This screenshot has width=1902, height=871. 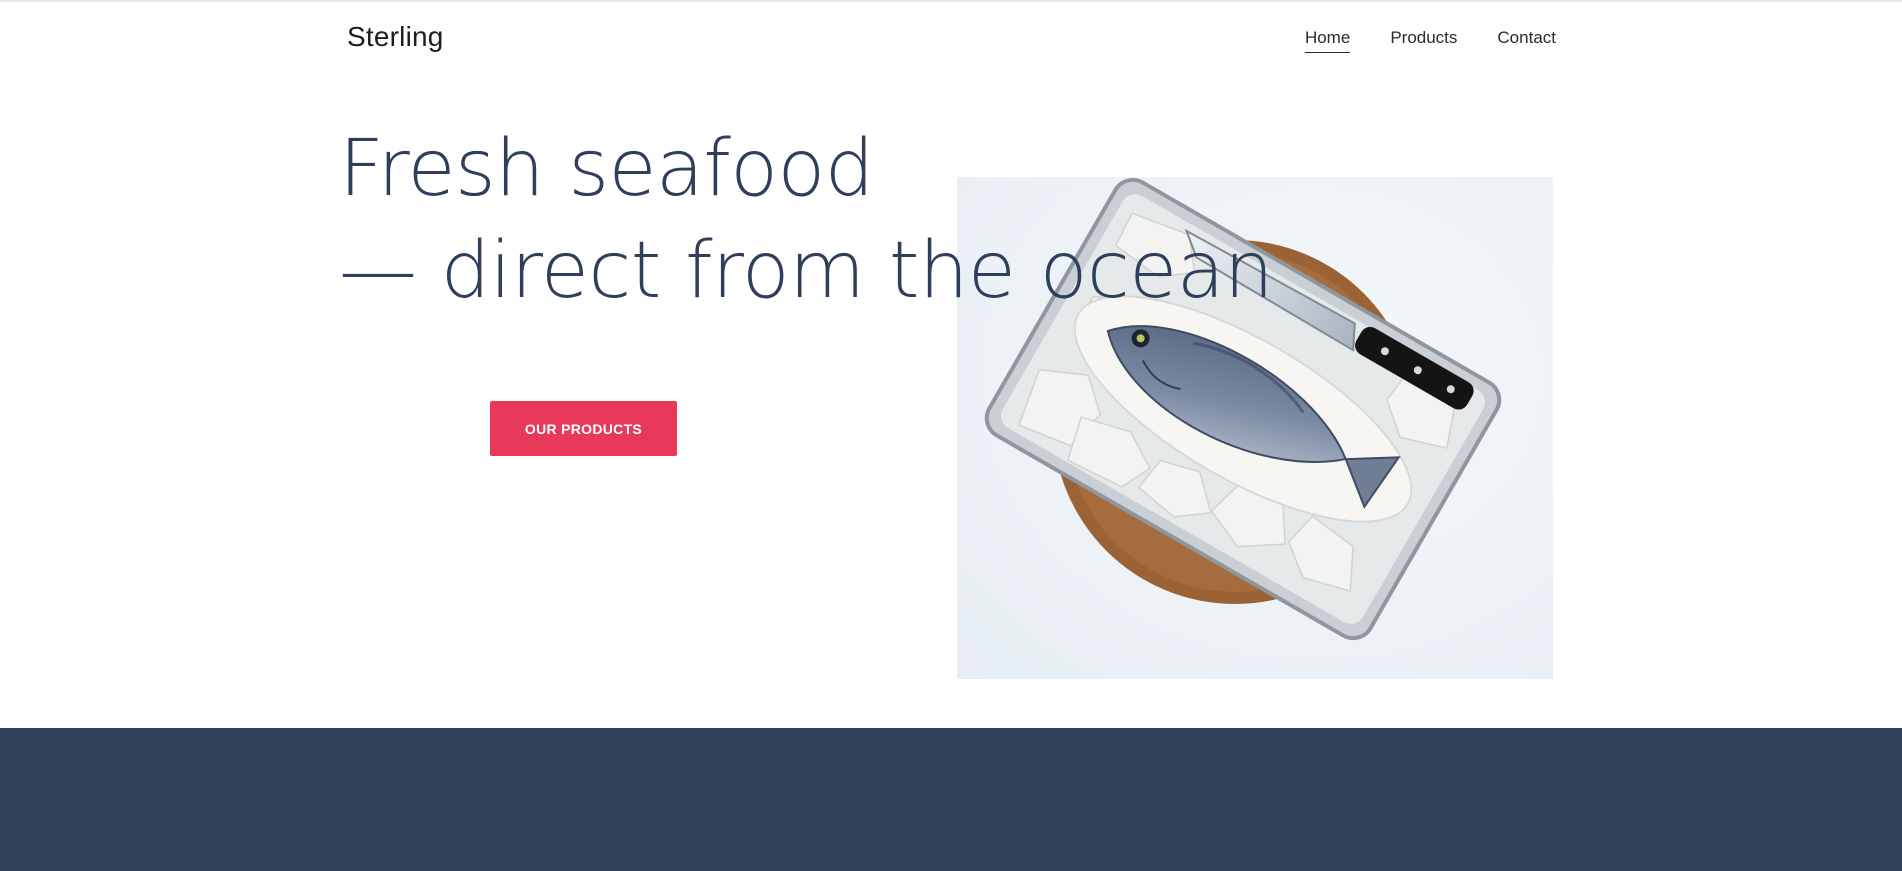 I want to click on our-products-button: OUR PRODUCTS, so click(x=583, y=428).